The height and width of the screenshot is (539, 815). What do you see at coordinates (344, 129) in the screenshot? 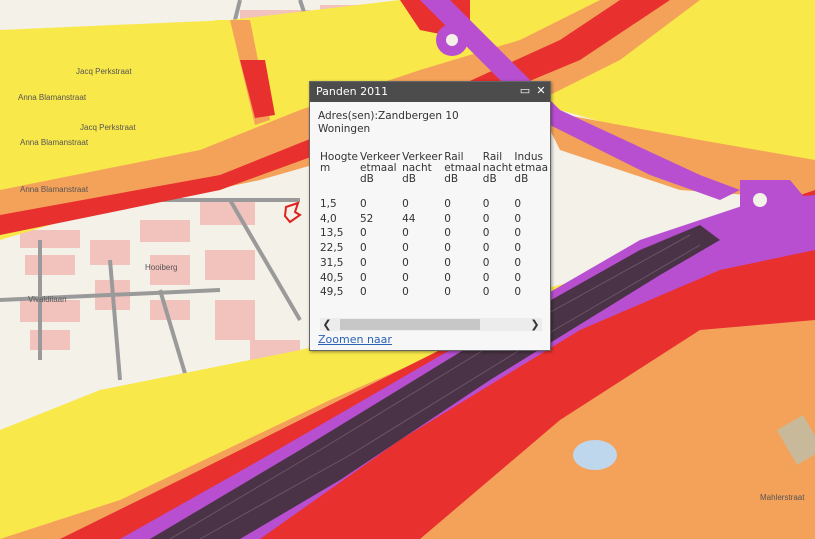
I see `usage-text: Woningen` at bounding box center [344, 129].